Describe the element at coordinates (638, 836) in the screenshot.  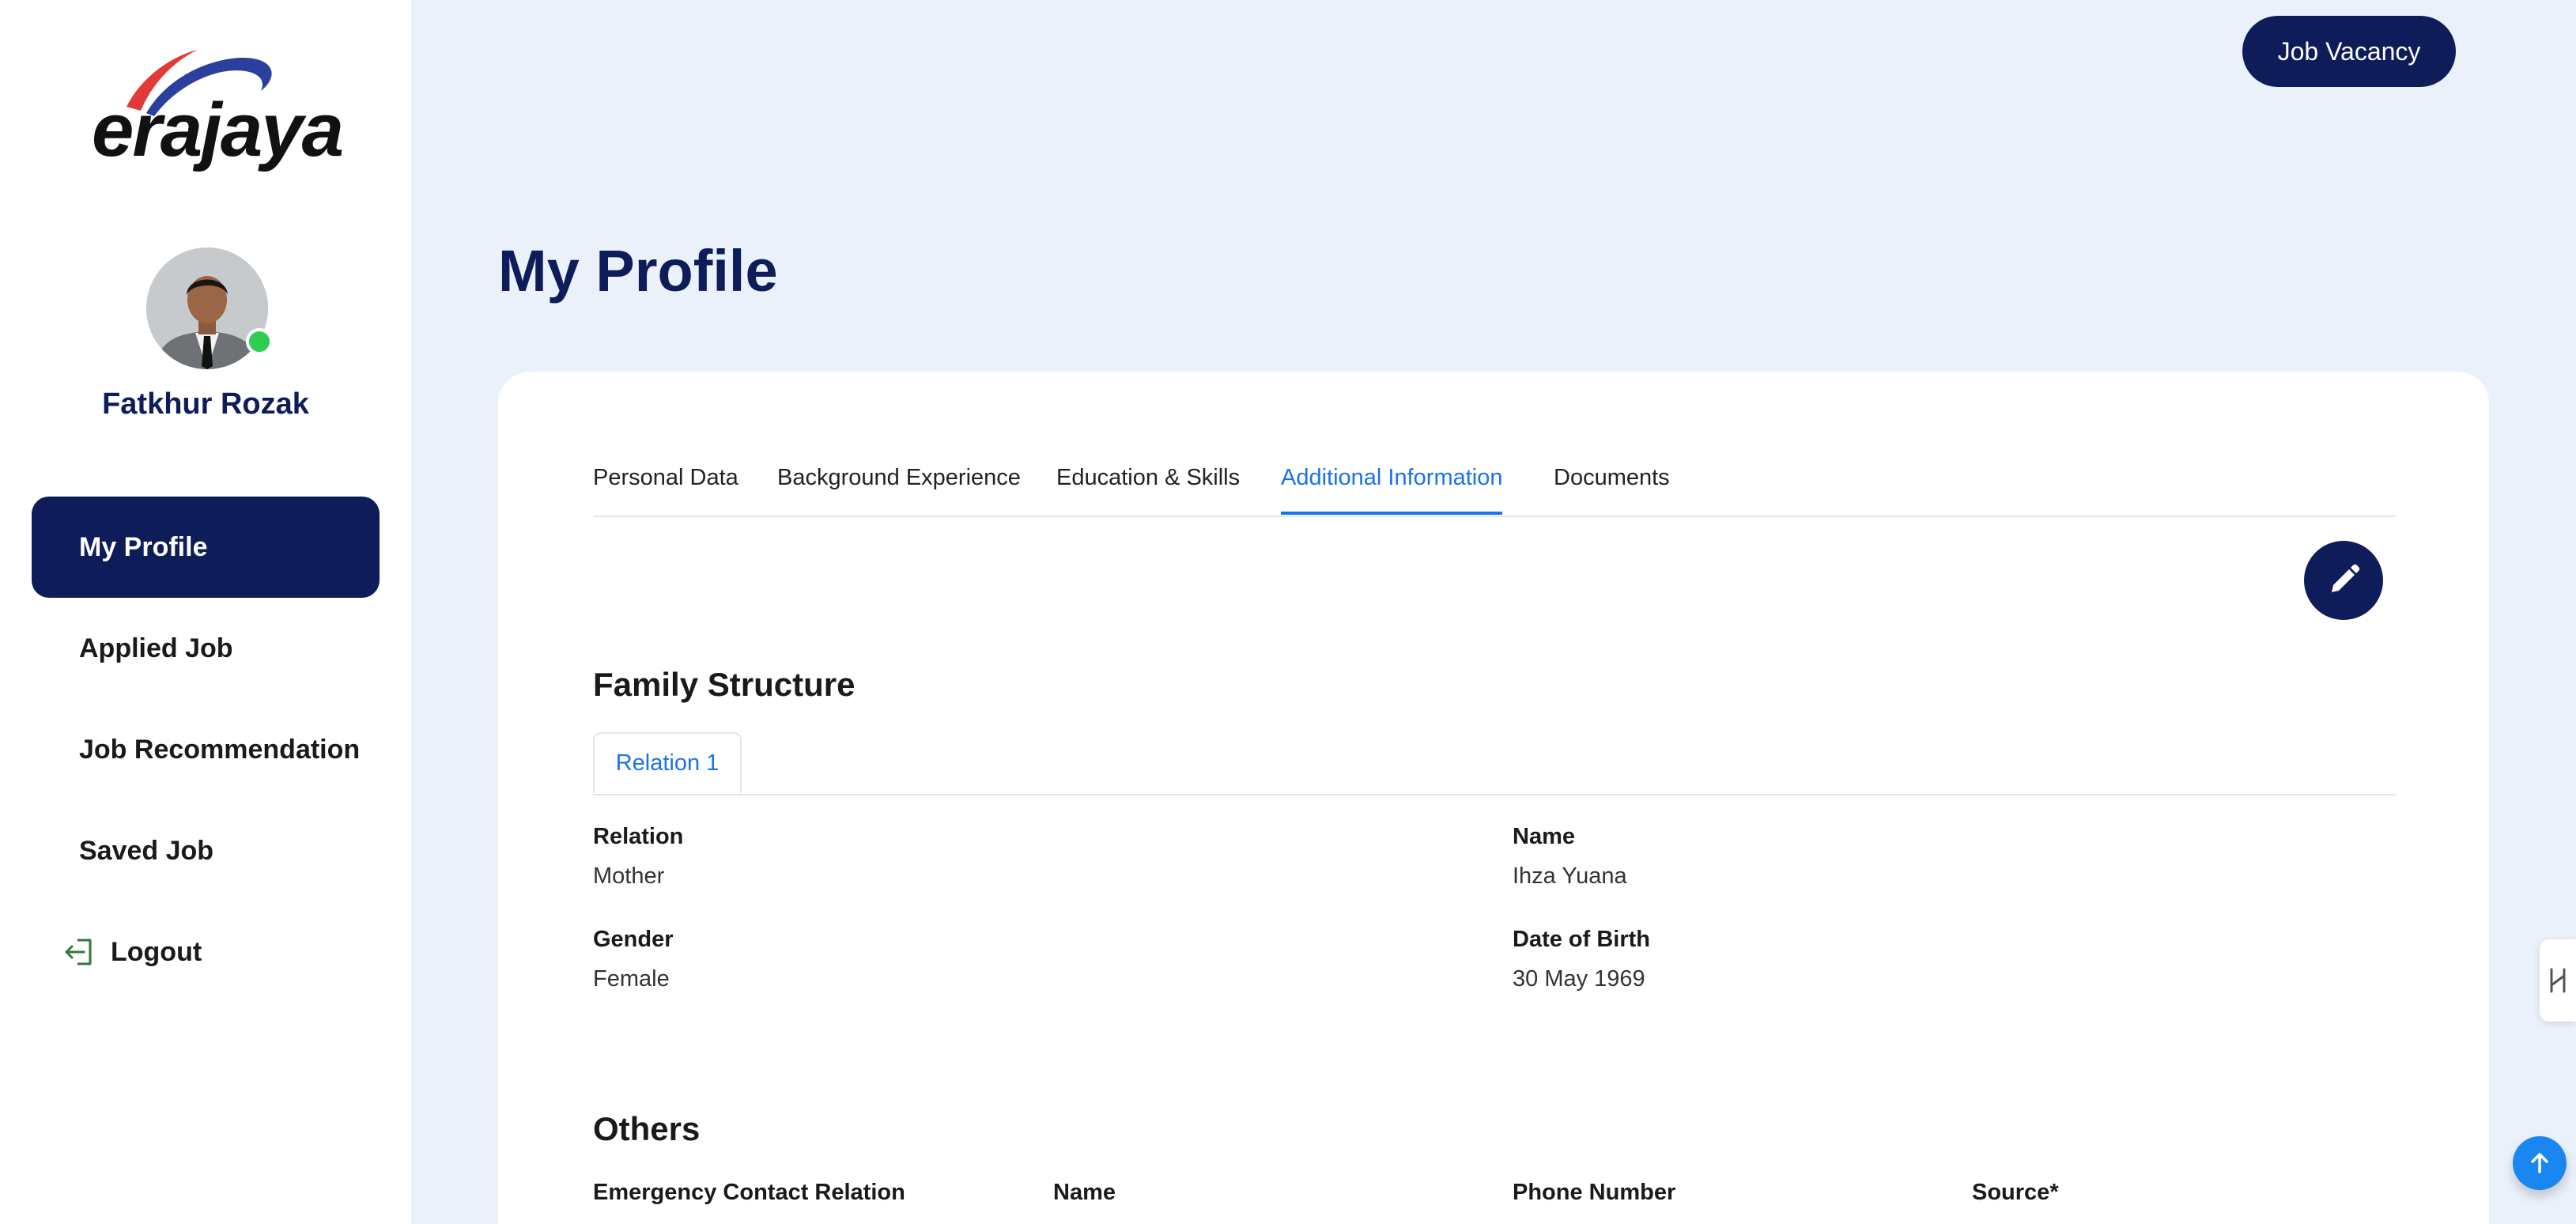
I see `relation-label: Relation` at that location.